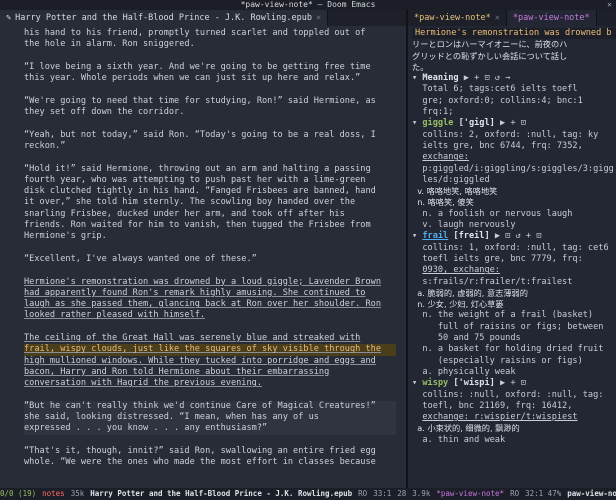  Describe the element at coordinates (445, 157) in the screenshot. I see `def-line: exchange:` at that location.